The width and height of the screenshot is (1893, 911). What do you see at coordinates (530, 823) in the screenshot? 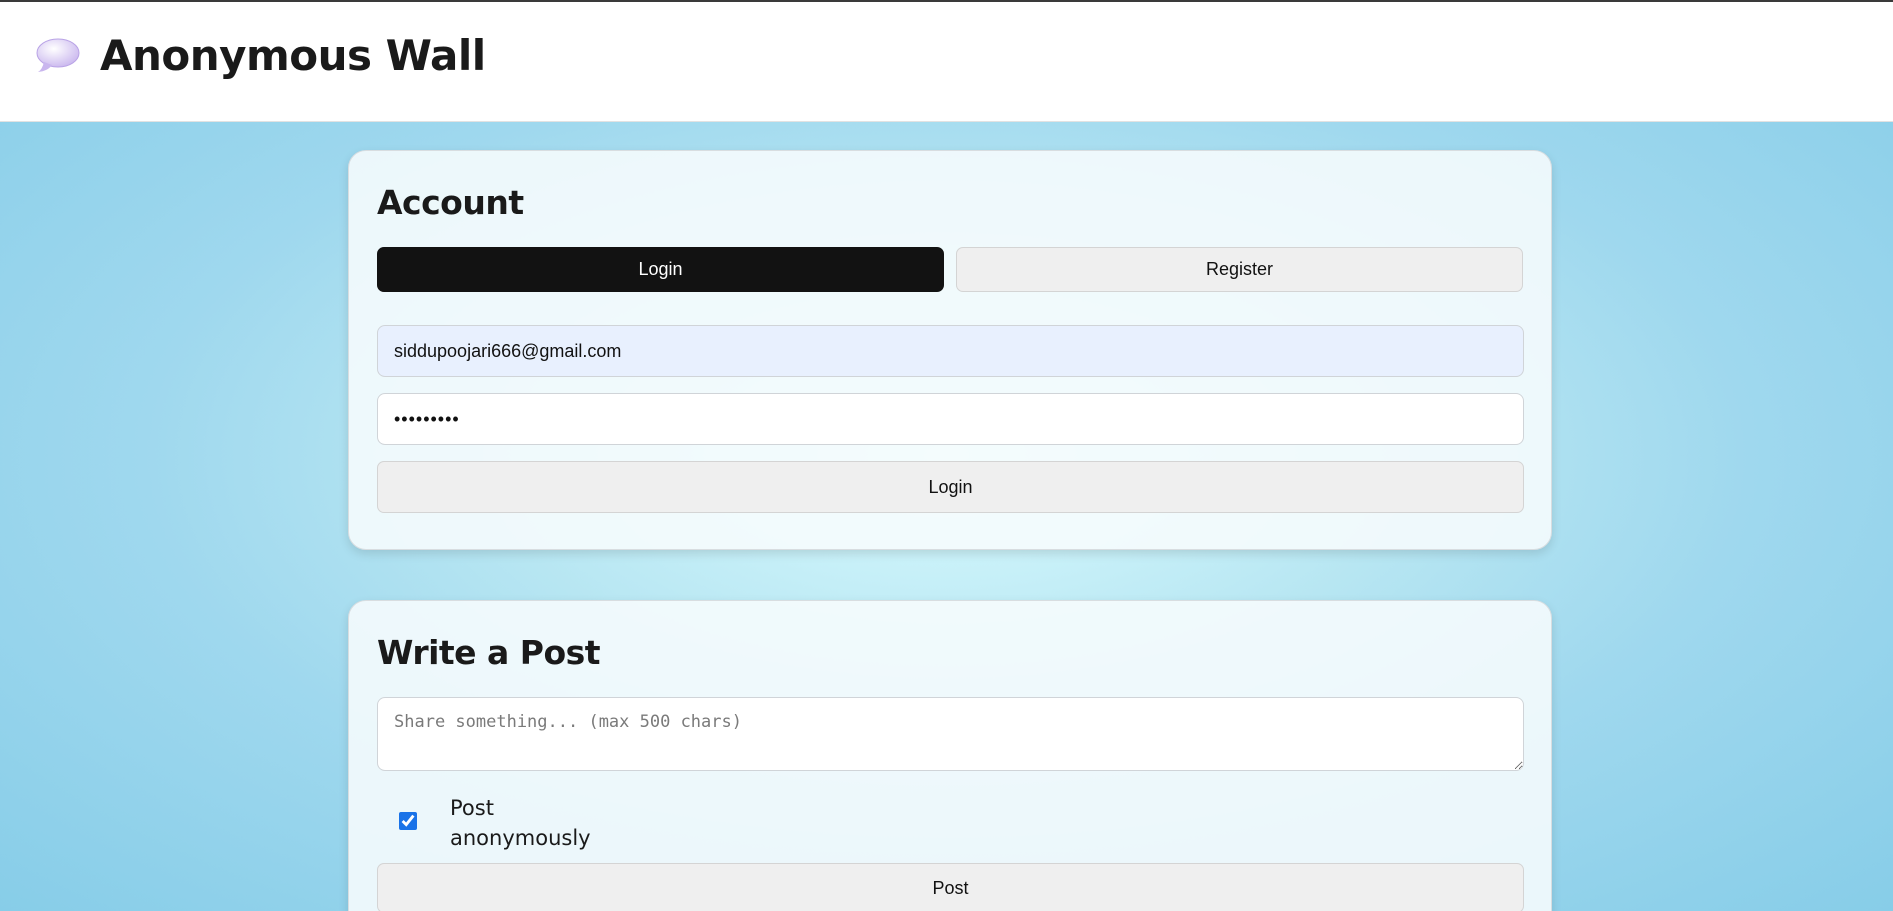
I see `anonymous-label: Post anonymously` at bounding box center [530, 823].